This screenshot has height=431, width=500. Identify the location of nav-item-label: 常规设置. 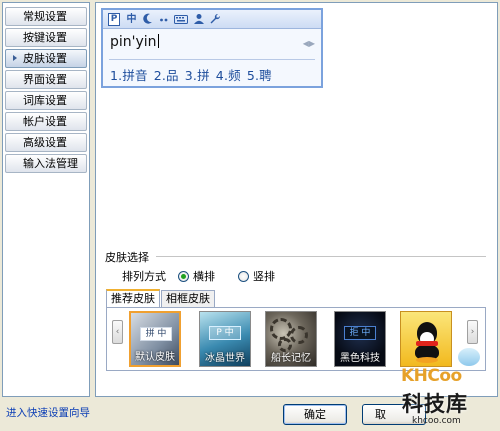
(45, 16).